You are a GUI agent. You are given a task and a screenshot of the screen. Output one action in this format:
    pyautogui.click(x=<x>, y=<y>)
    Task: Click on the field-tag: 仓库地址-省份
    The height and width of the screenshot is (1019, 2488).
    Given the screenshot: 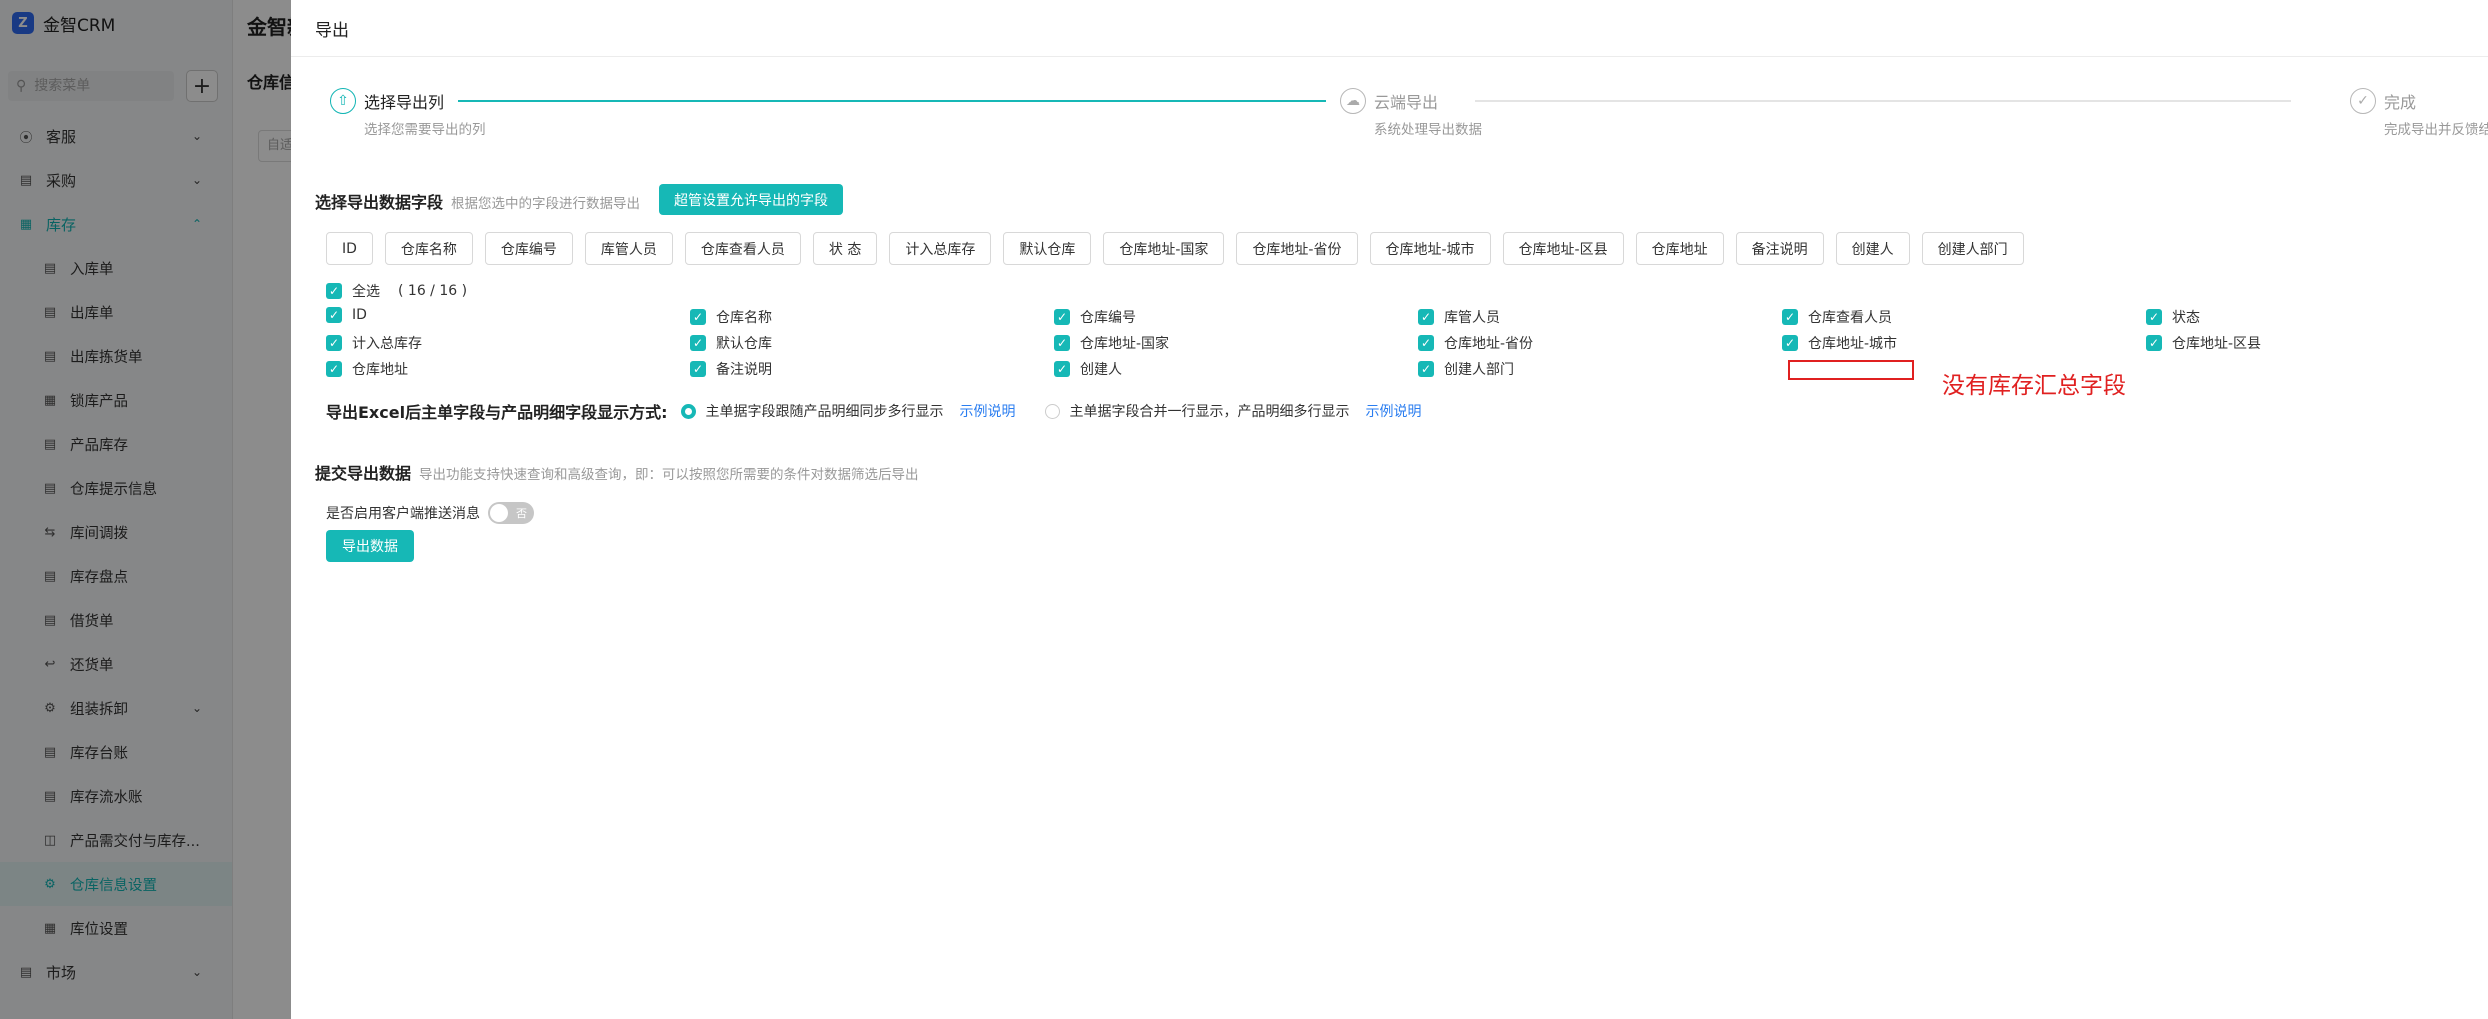 What is the action you would take?
    pyautogui.click(x=1297, y=248)
    